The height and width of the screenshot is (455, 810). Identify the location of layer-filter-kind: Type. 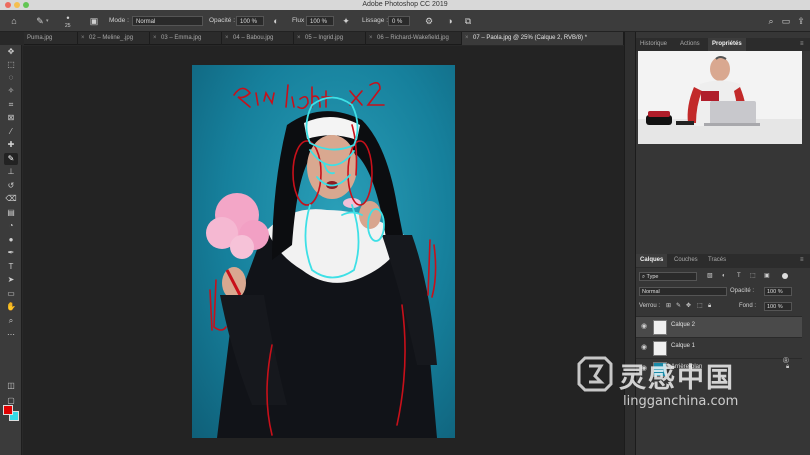
(652, 277).